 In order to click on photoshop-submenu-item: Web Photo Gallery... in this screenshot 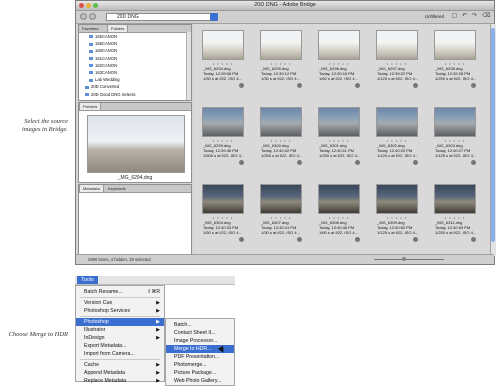, I will do `click(200, 381)`.